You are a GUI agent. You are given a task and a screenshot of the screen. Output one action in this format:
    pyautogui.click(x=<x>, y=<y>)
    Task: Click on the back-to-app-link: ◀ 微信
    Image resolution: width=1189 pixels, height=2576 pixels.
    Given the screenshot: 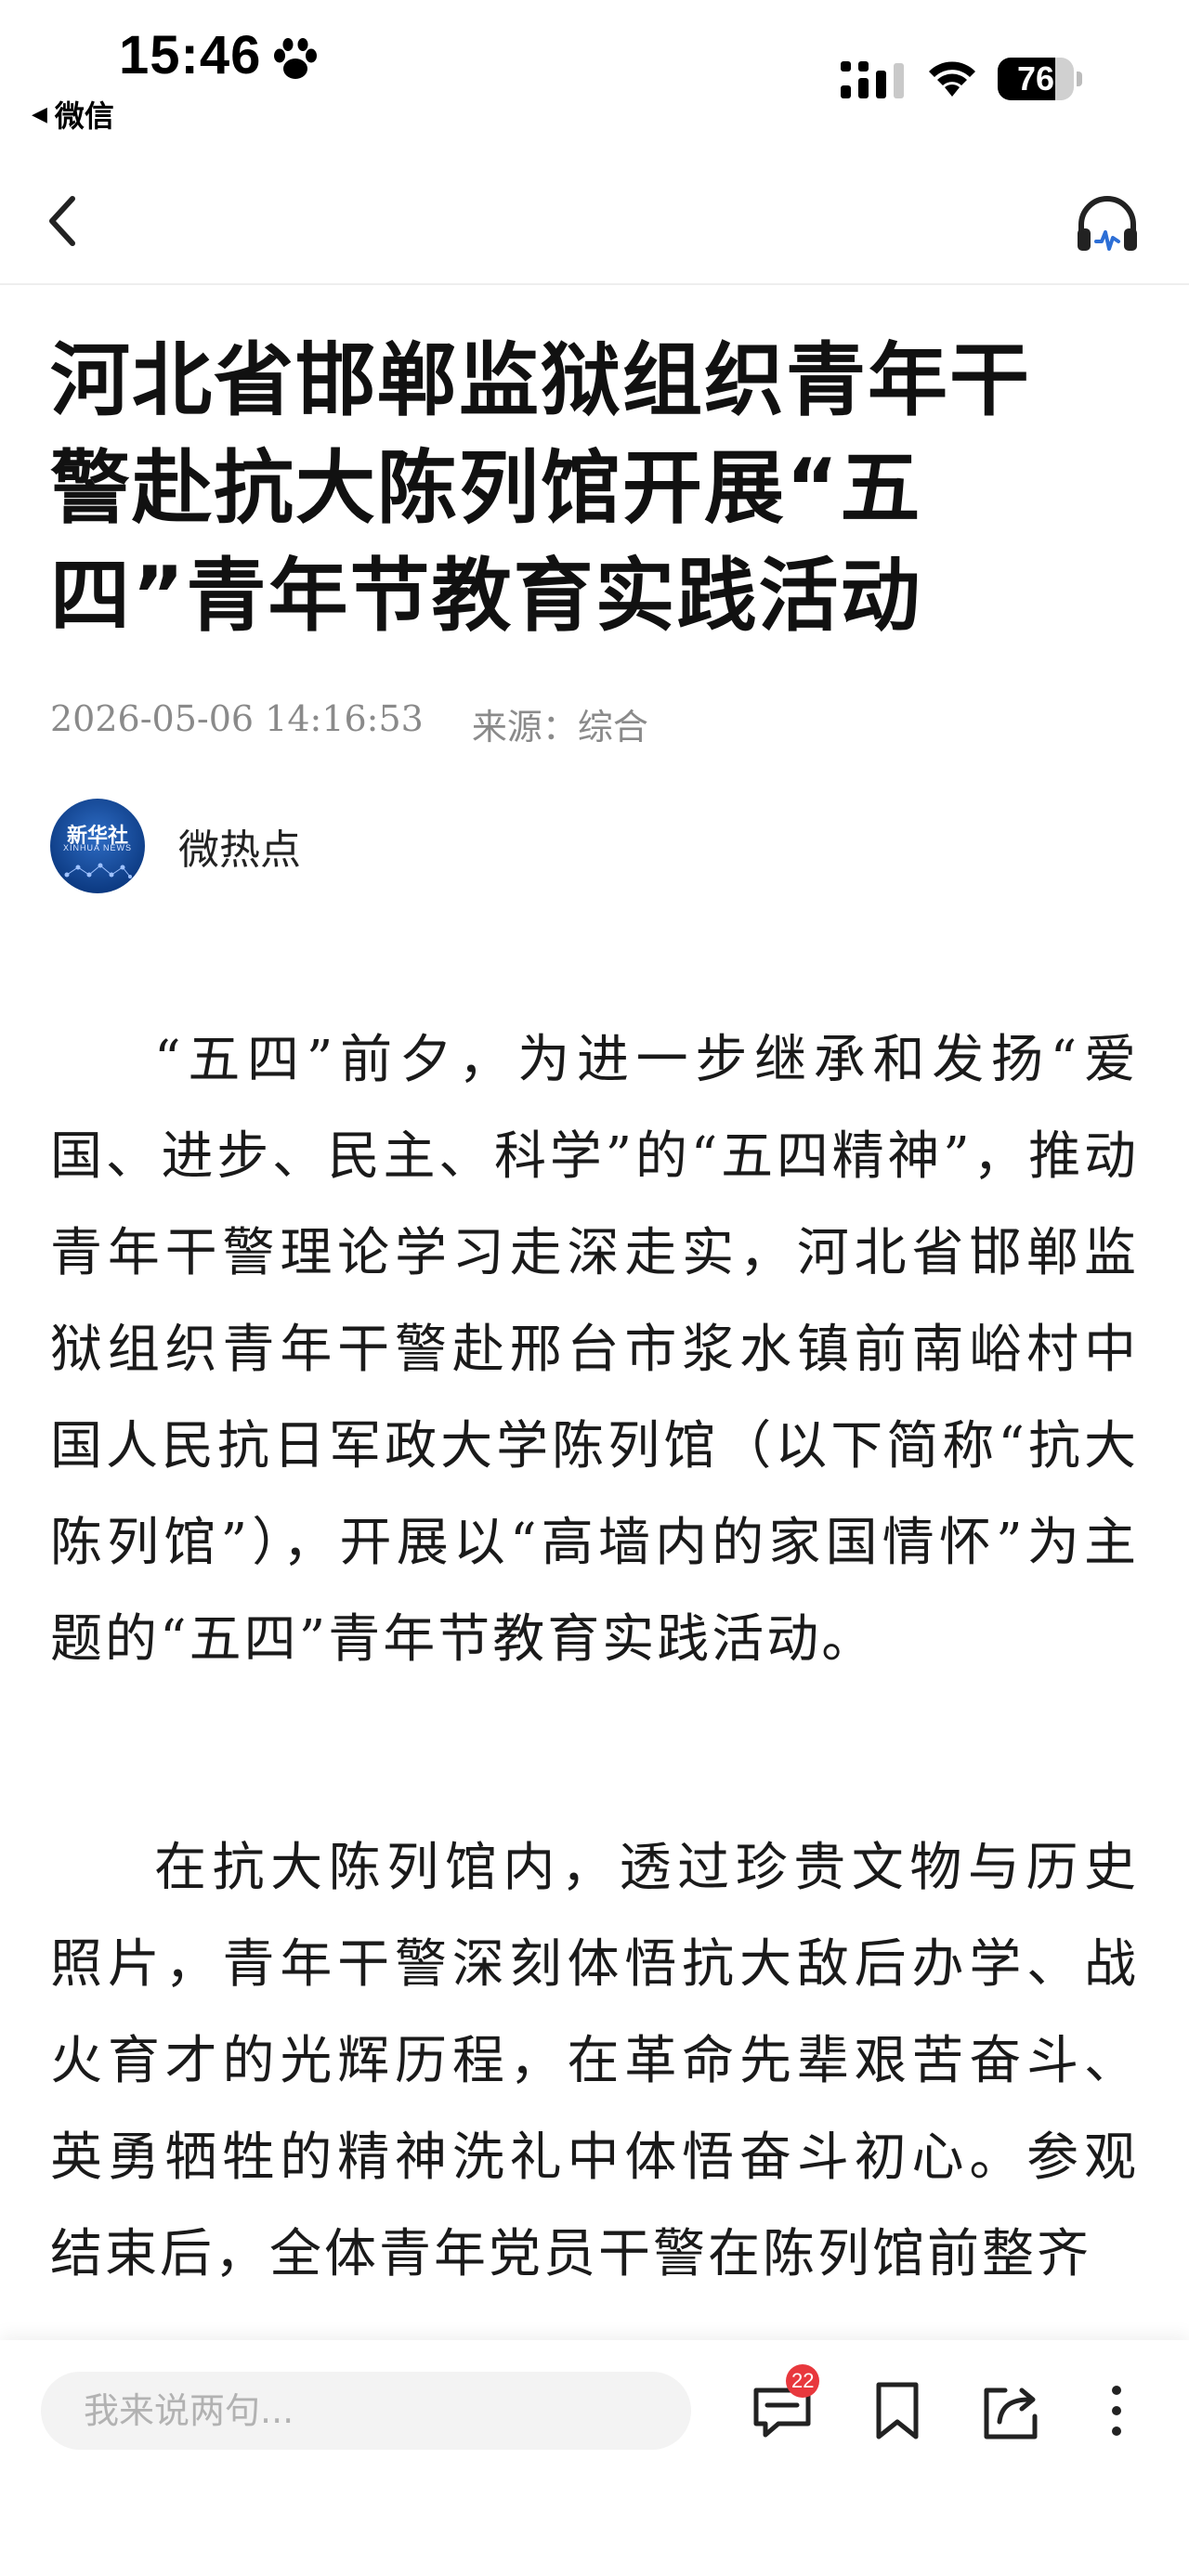 What is the action you would take?
    pyautogui.click(x=73, y=114)
    